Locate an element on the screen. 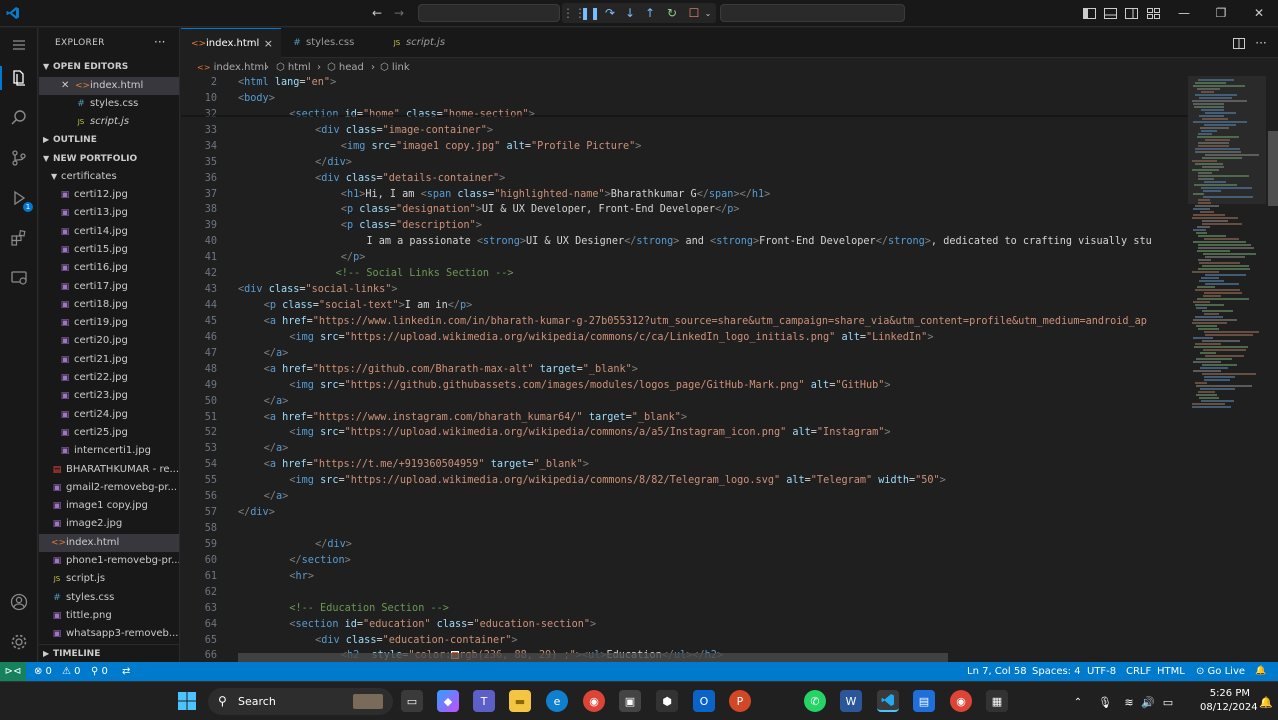 Image resolution: width=1278 pixels, height=720 pixels. close-window-icon: ✕ is located at coordinates (1259, 13).